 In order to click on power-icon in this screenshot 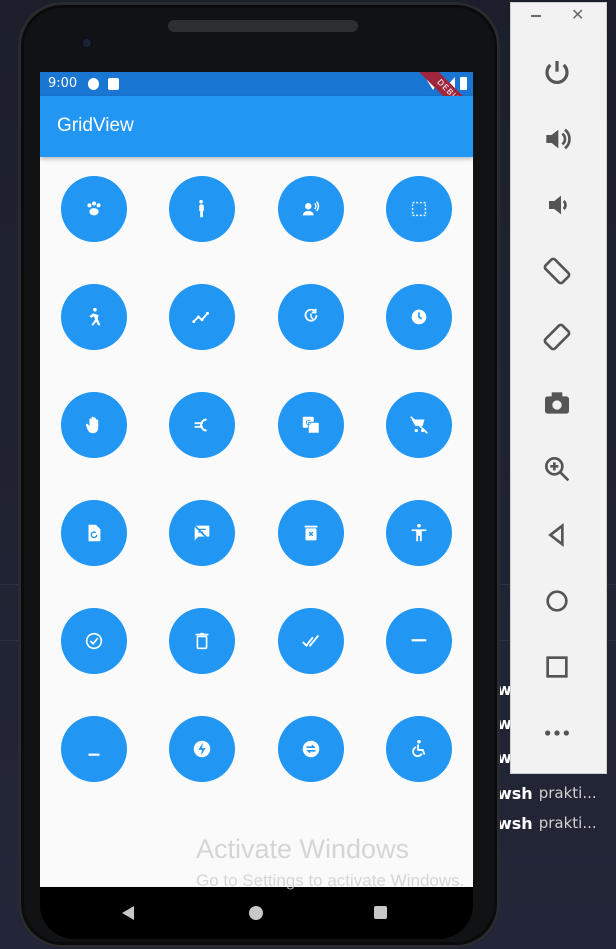, I will do `click(557, 72)`.